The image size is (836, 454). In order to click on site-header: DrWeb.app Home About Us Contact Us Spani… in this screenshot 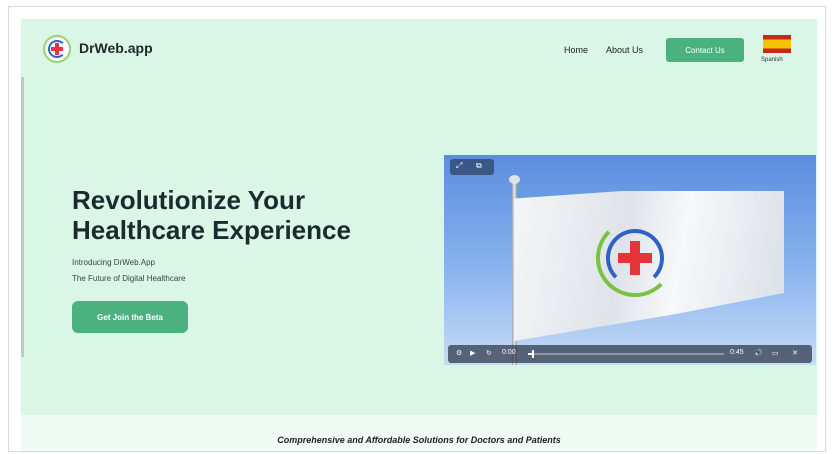, I will do `click(419, 47)`.